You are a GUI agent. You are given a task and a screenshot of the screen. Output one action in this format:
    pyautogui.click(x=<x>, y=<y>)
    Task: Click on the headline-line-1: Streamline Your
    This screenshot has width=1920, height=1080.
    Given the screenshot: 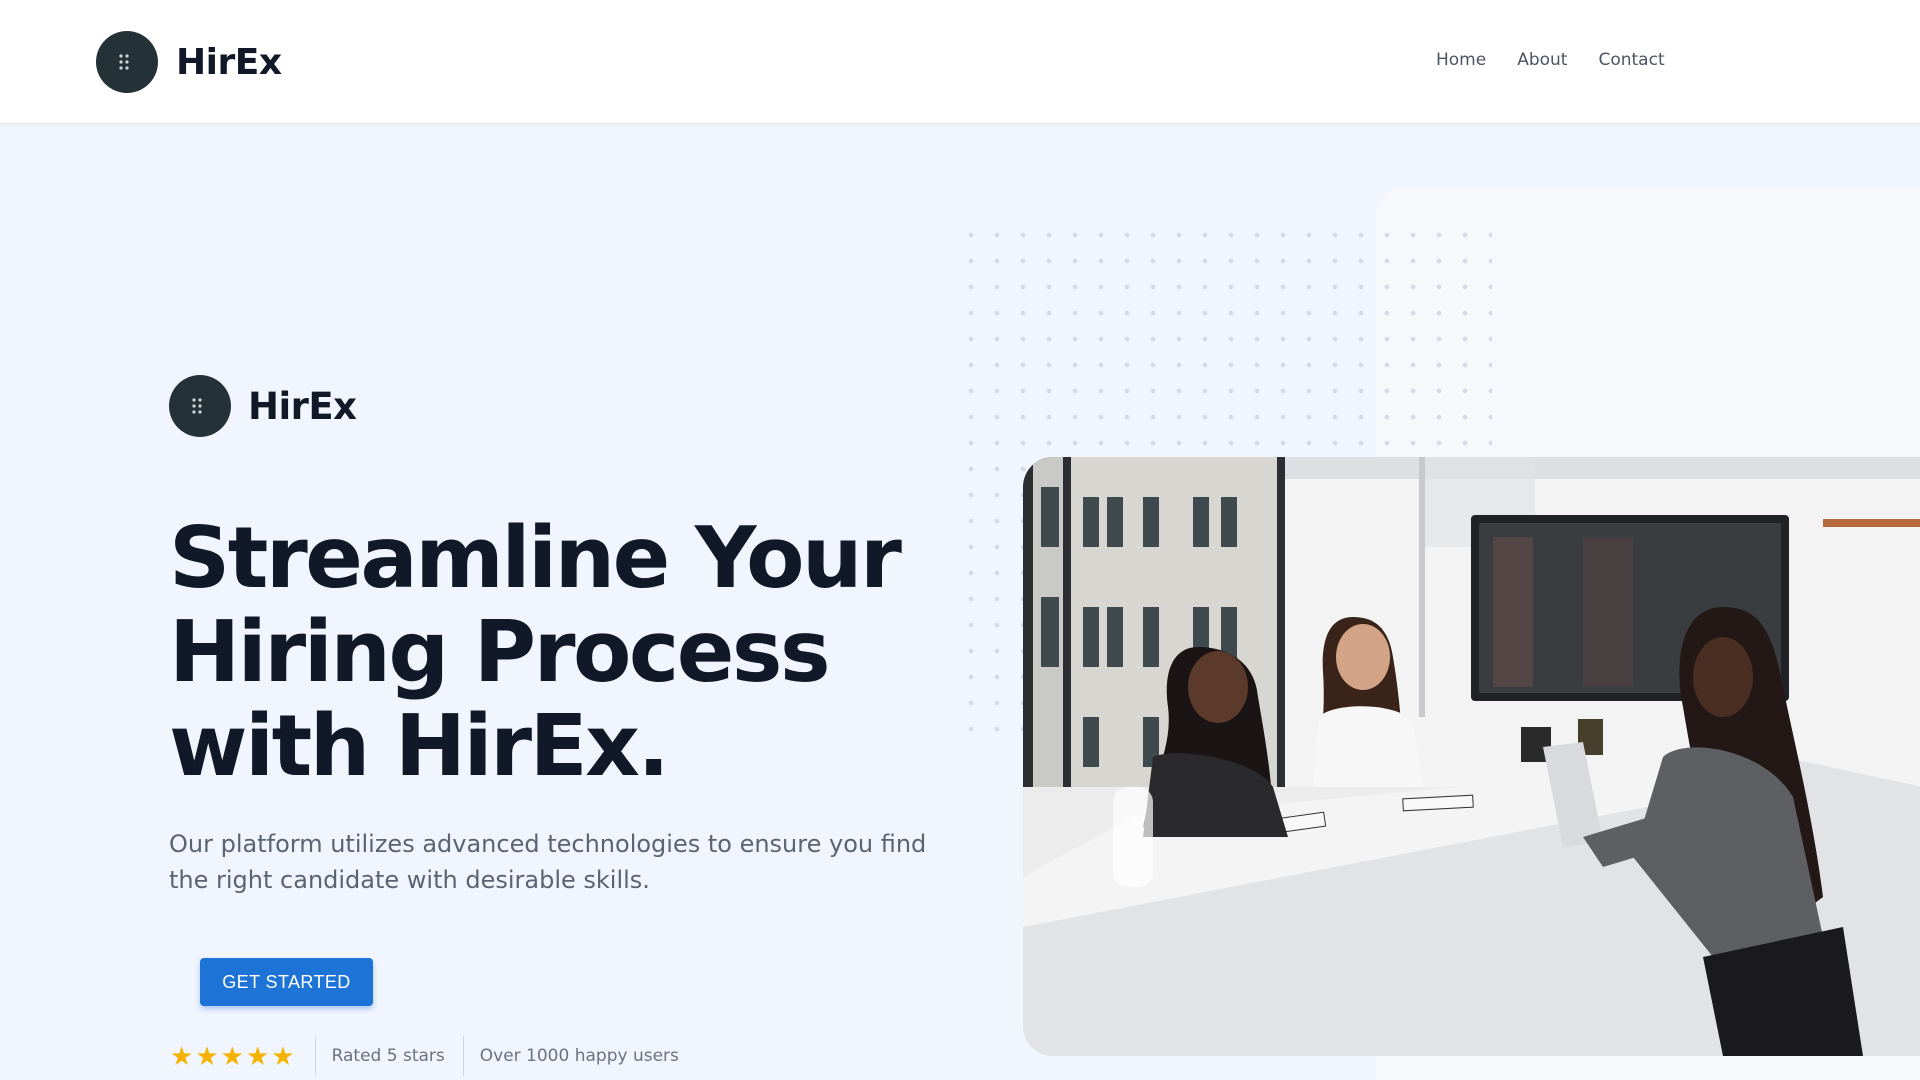 What is the action you would take?
    pyautogui.click(x=535, y=558)
    